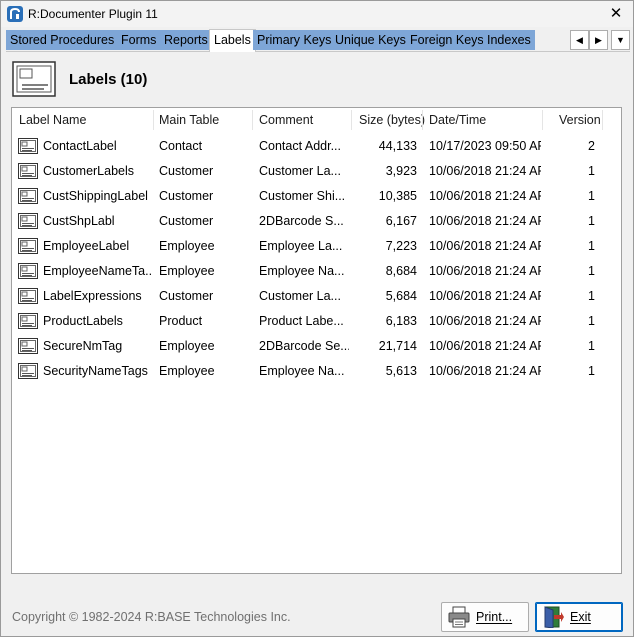  Describe the element at coordinates (139, 40) in the screenshot. I see `tab-forms: Forms` at that location.